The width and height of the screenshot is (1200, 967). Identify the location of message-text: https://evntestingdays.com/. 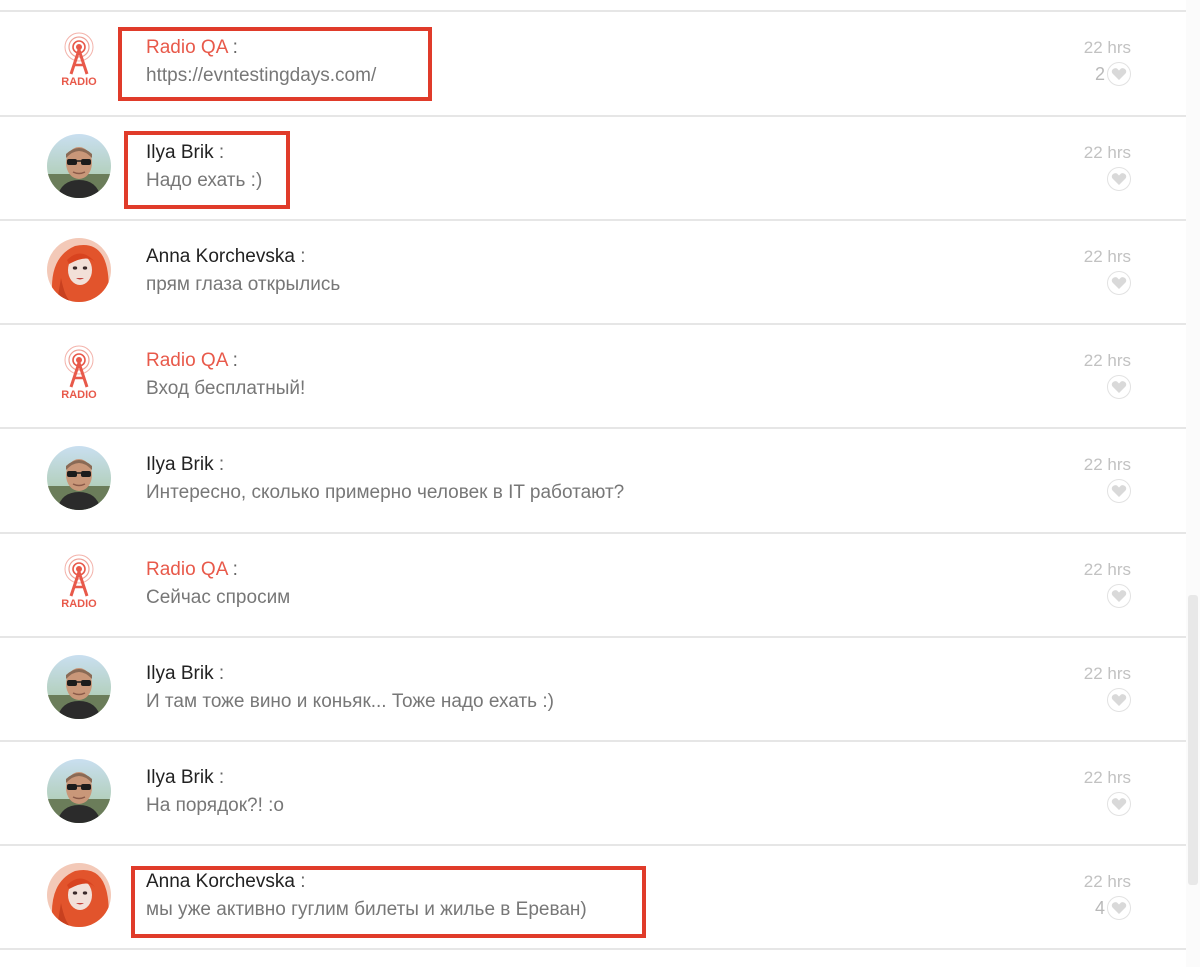
(261, 75).